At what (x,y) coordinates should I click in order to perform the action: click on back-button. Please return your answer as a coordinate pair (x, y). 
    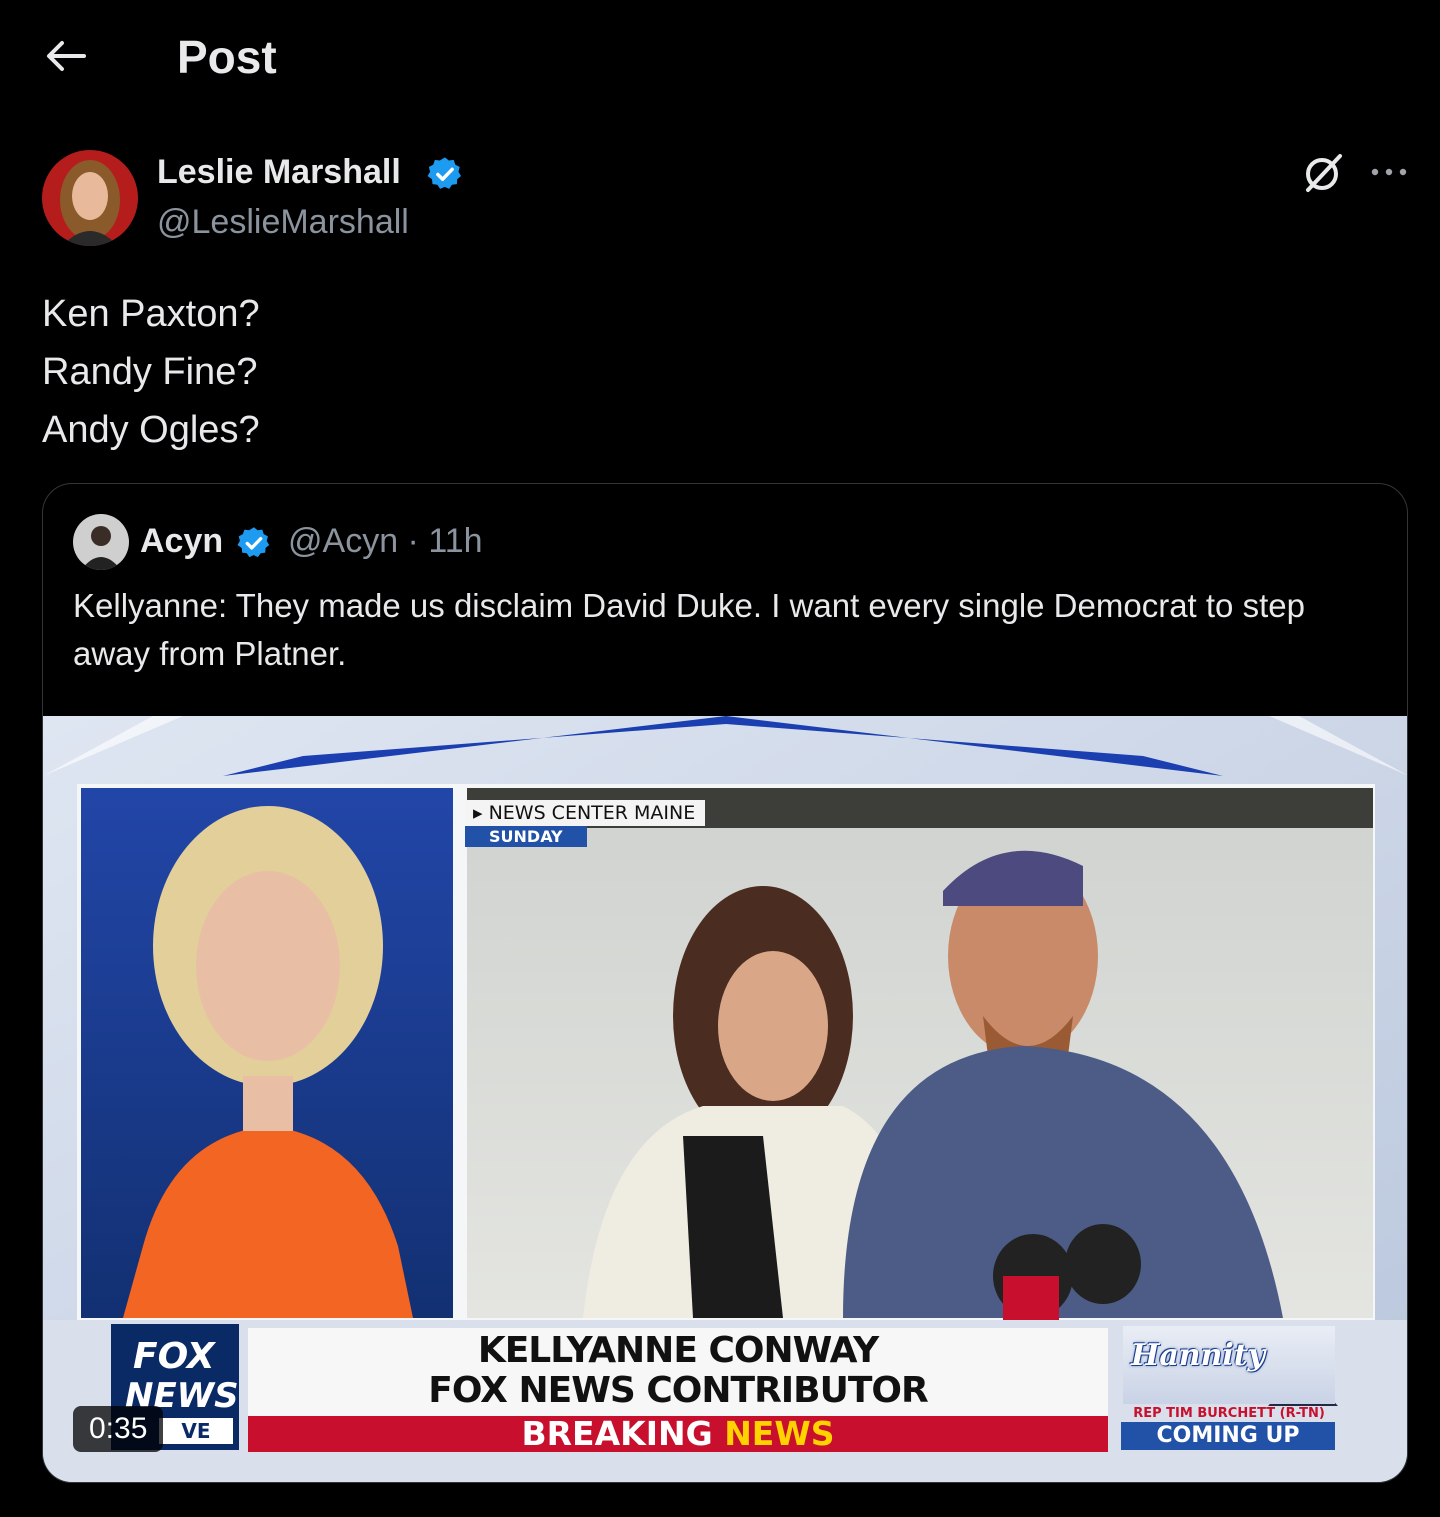
    Looking at the image, I should click on (66, 56).